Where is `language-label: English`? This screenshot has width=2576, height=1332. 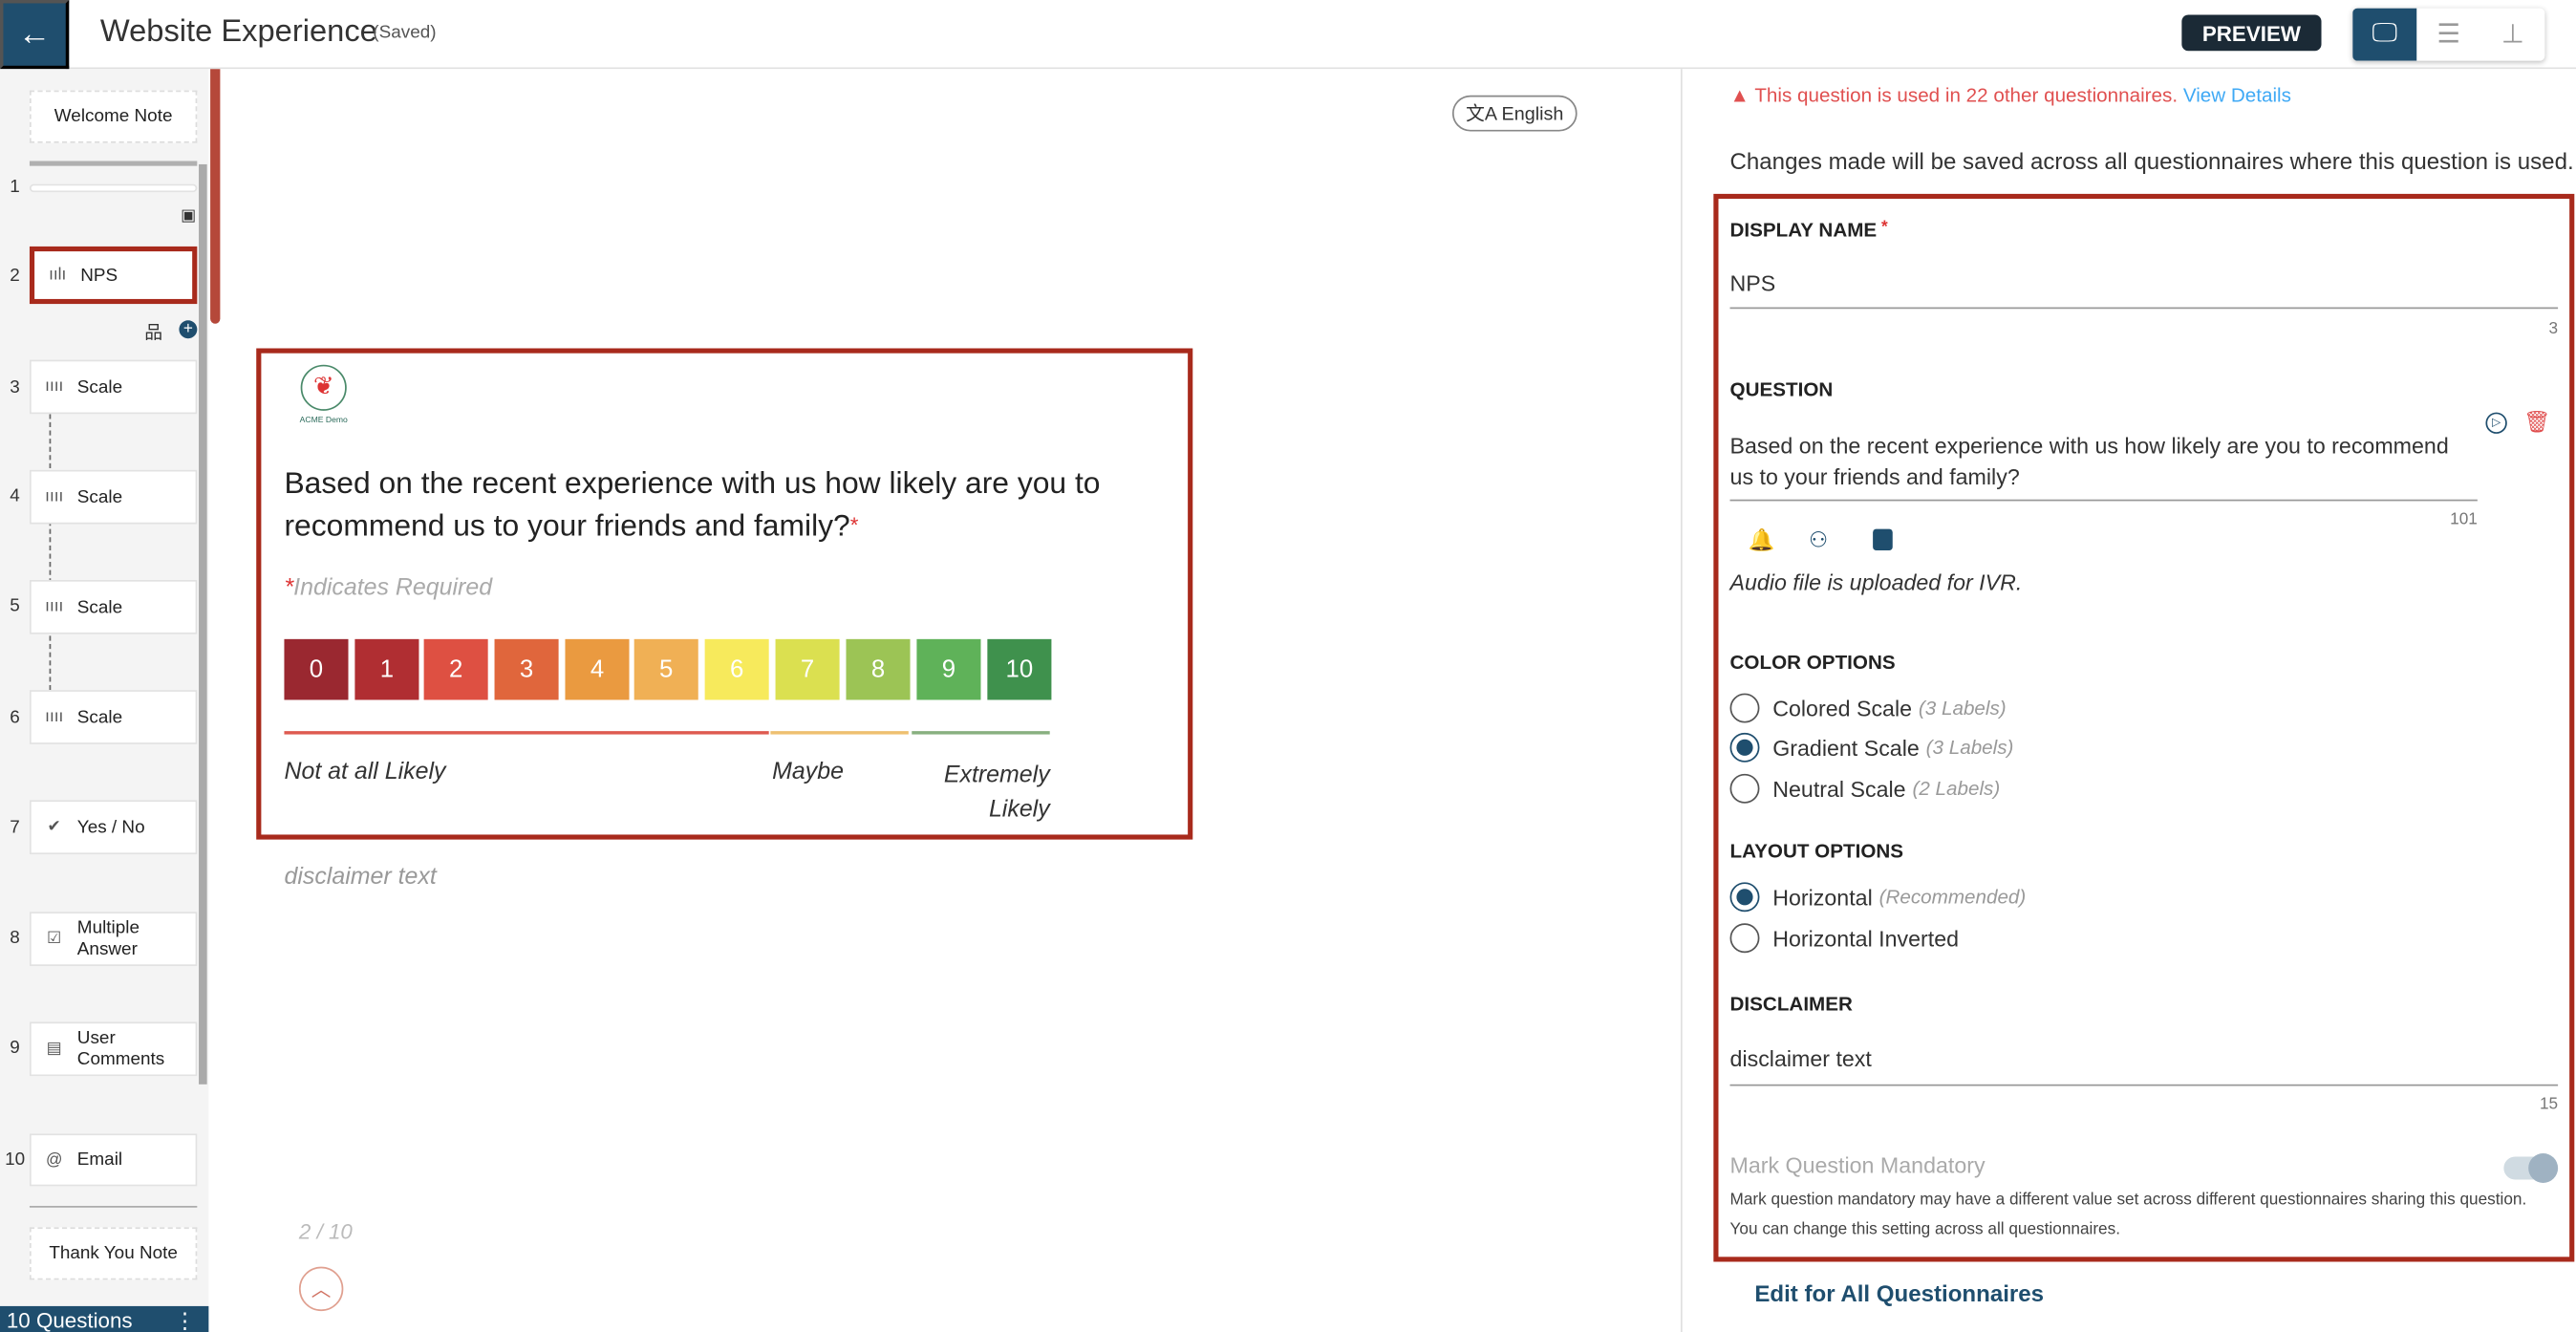
language-label: English is located at coordinates (1532, 115).